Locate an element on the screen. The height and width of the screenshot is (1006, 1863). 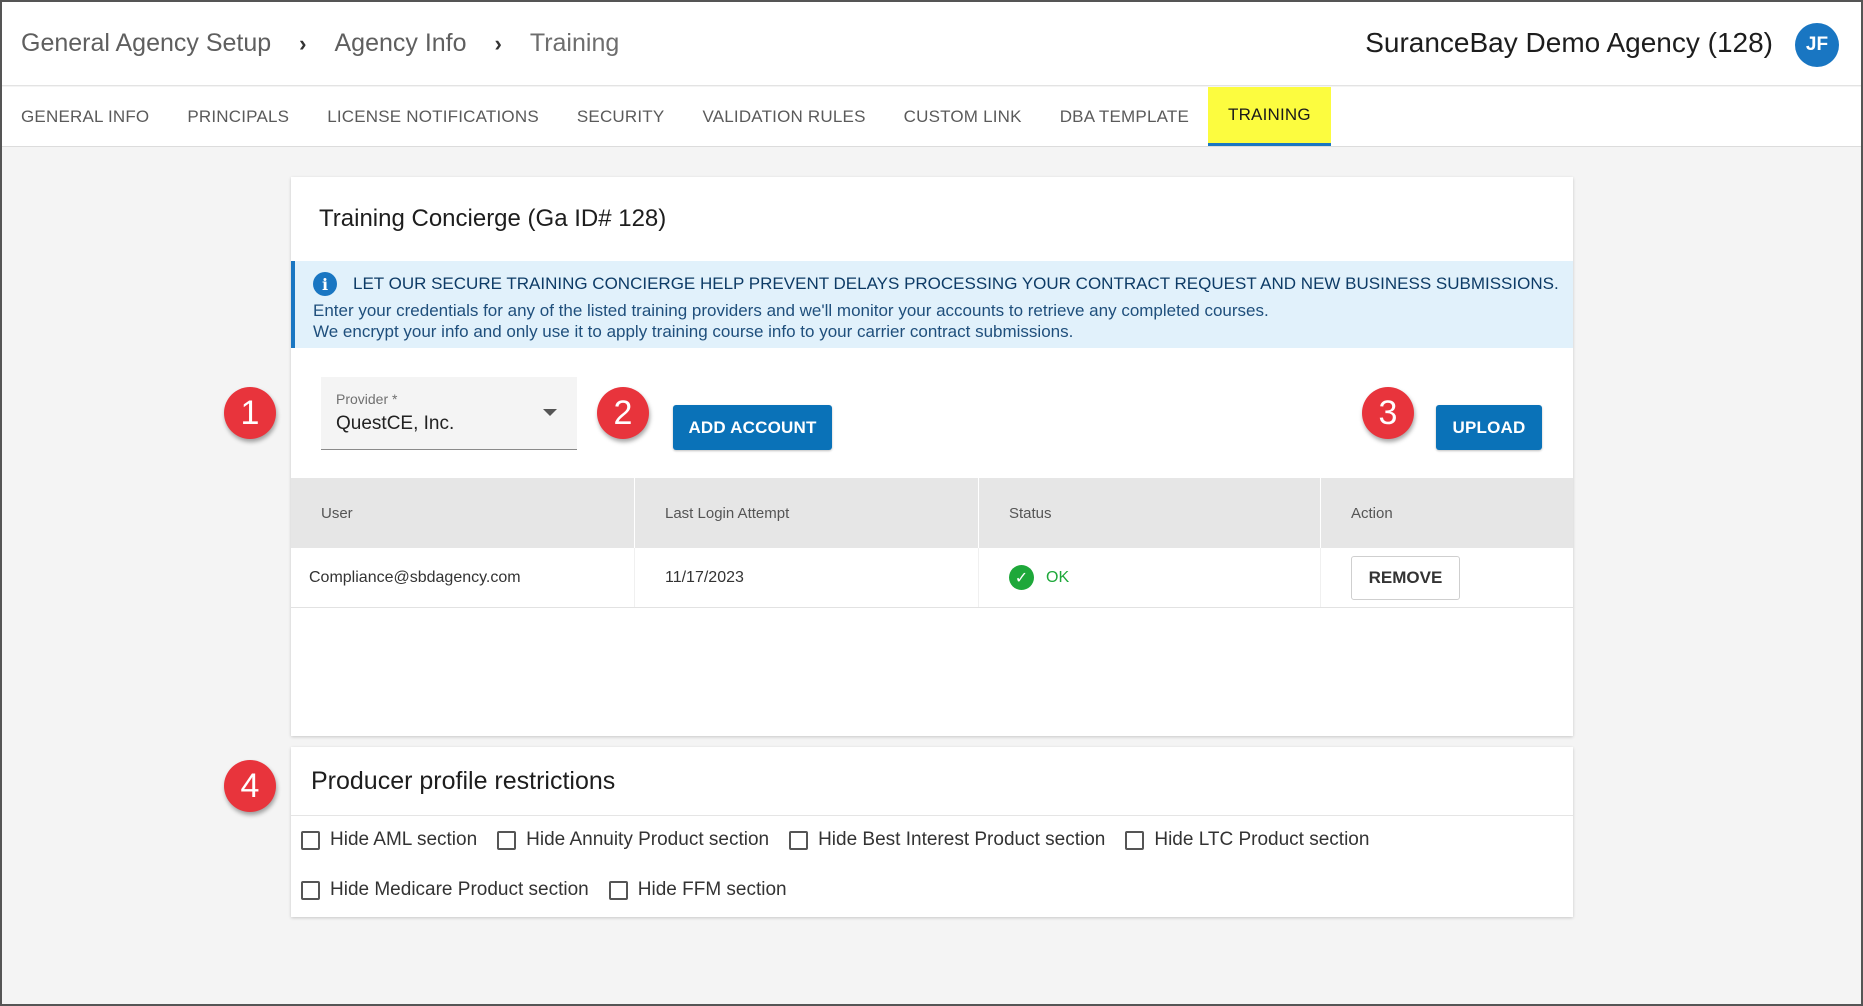
checkbox-label: Hide FFM section is located at coordinates (712, 889).